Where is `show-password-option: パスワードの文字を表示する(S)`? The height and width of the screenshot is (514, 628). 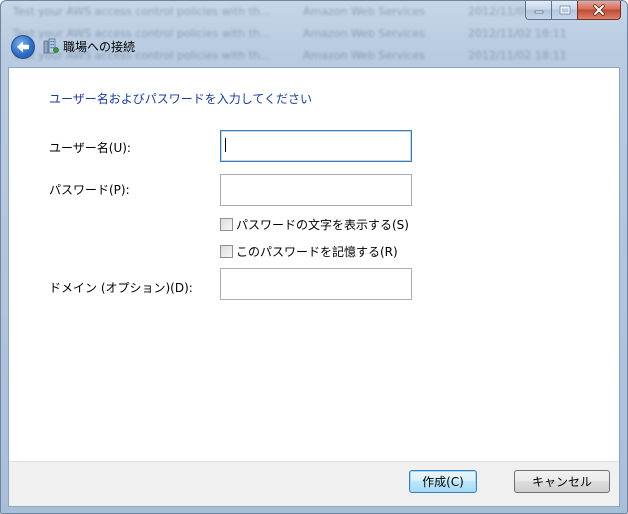 show-password-option: パスワードの文字を表示する(S) is located at coordinates (314, 224).